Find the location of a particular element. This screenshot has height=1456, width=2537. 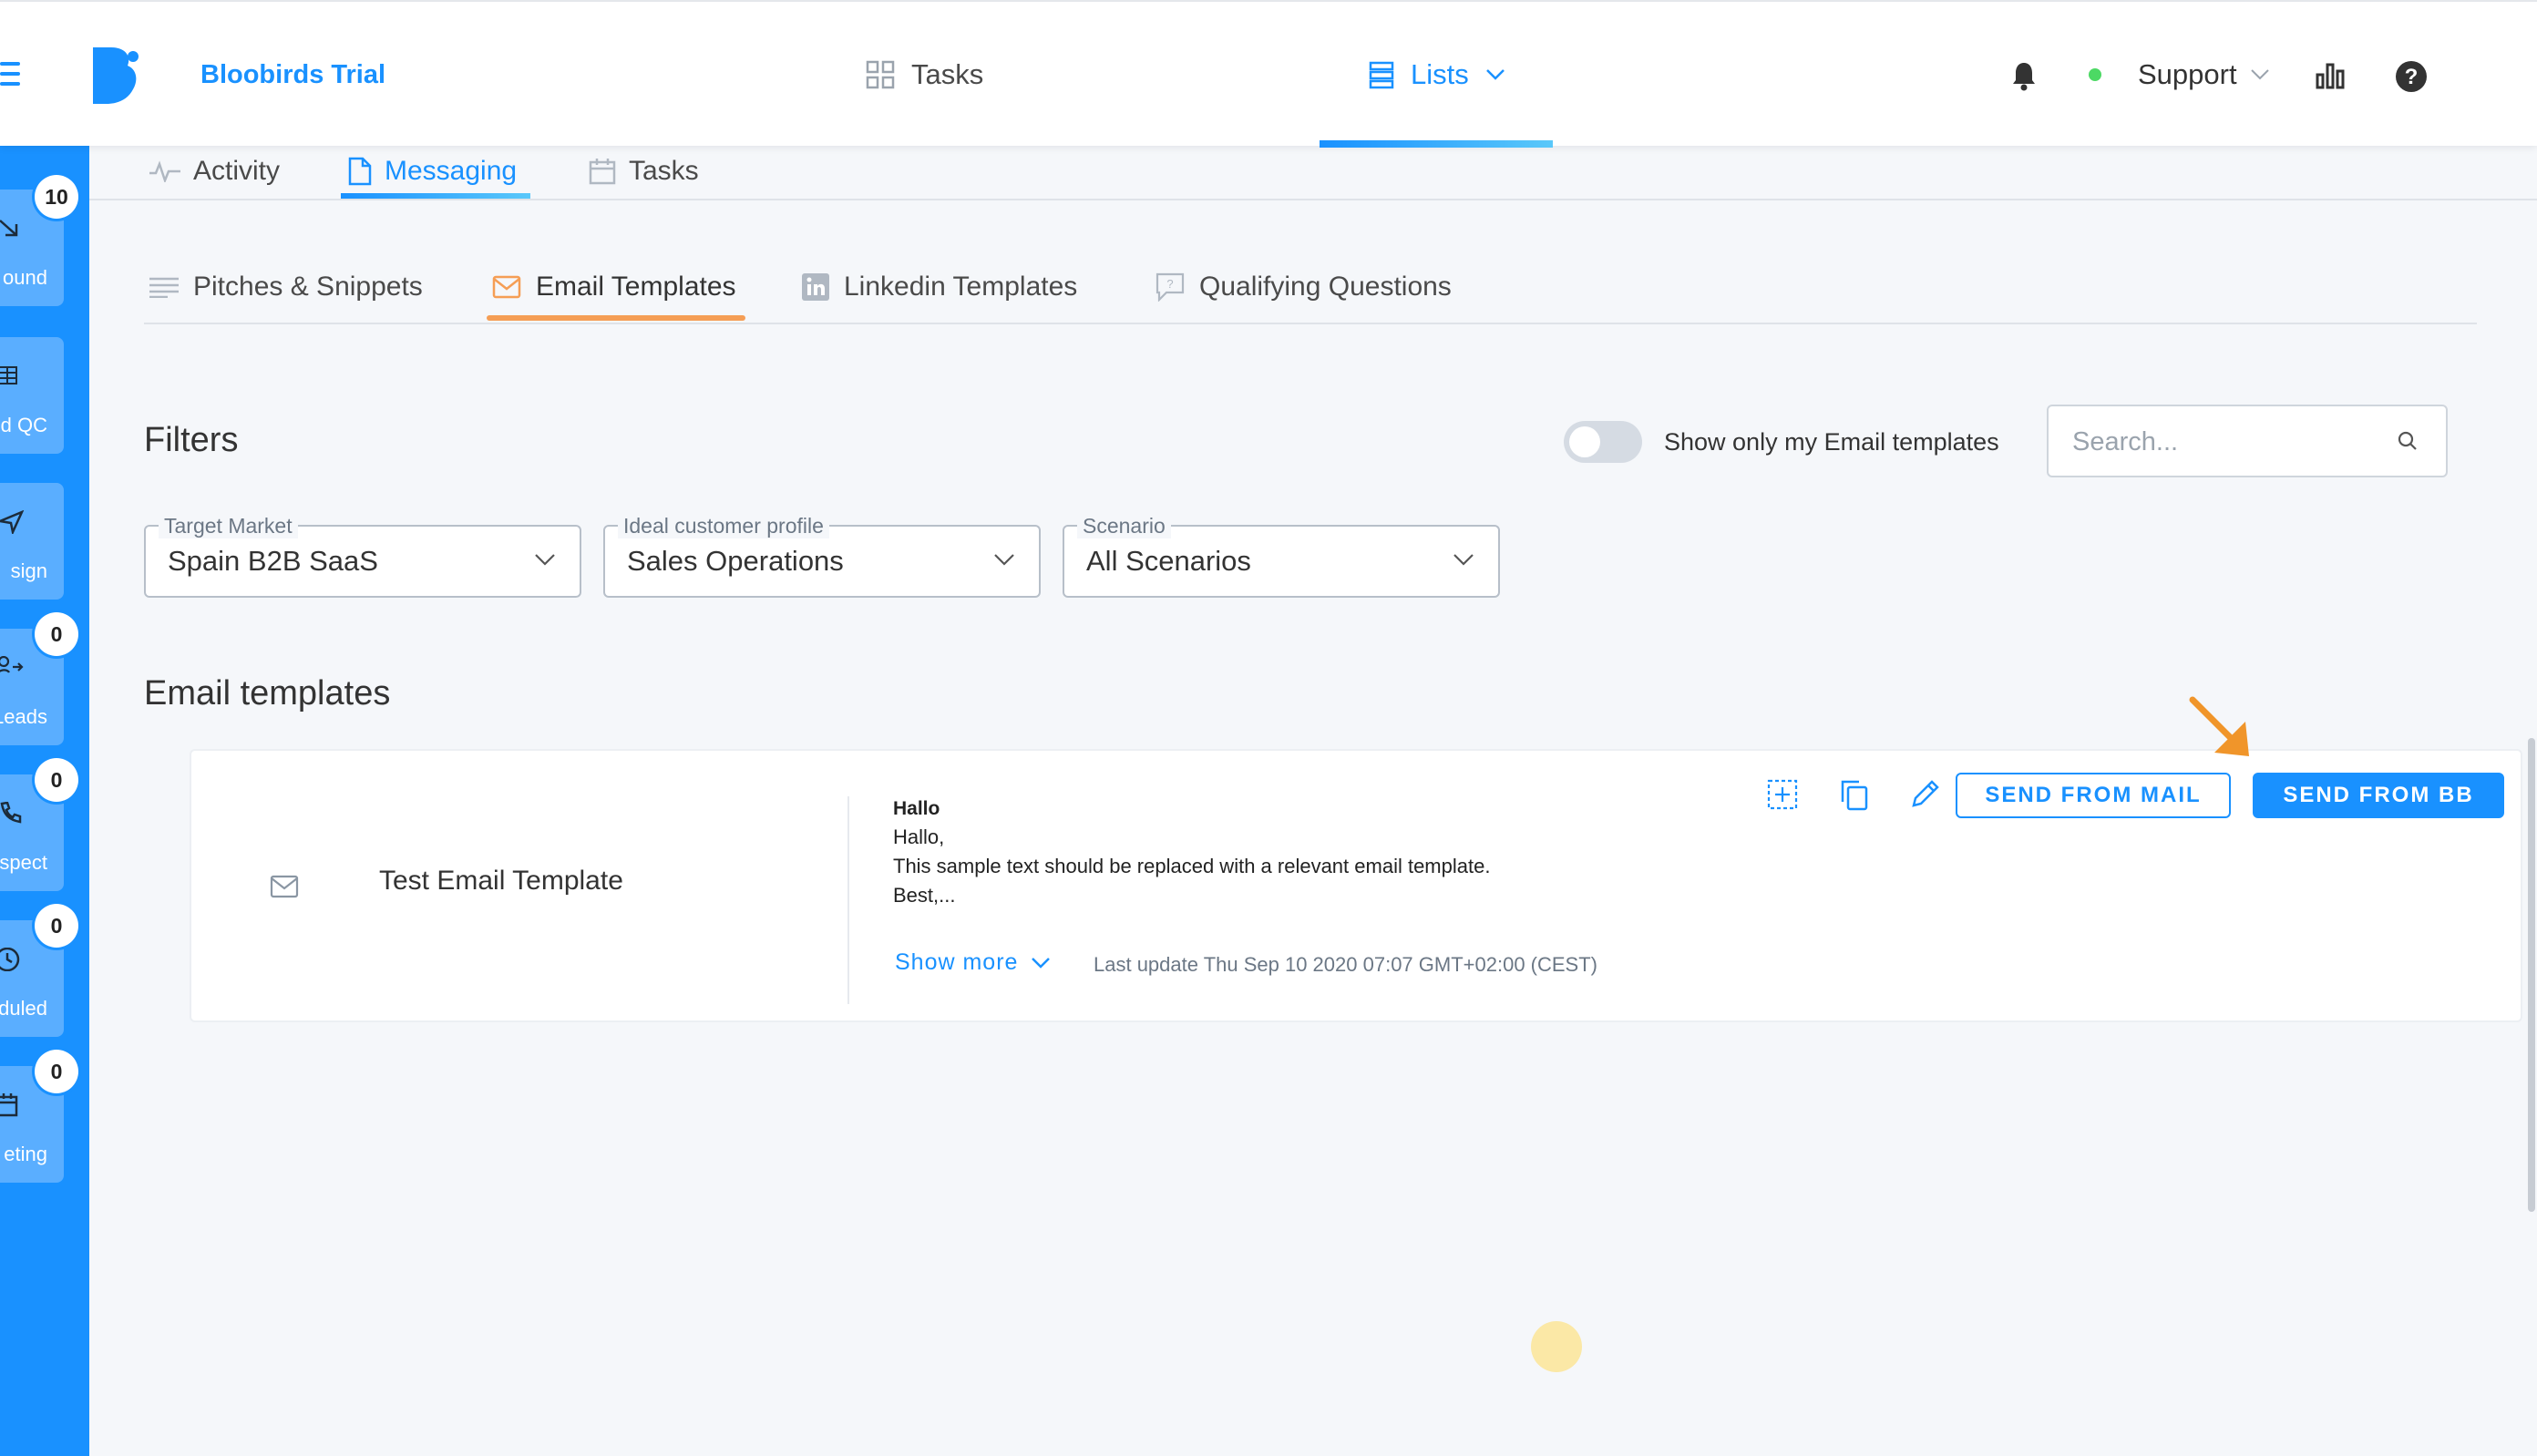

active-template-tab-indicator is located at coordinates (616, 318).